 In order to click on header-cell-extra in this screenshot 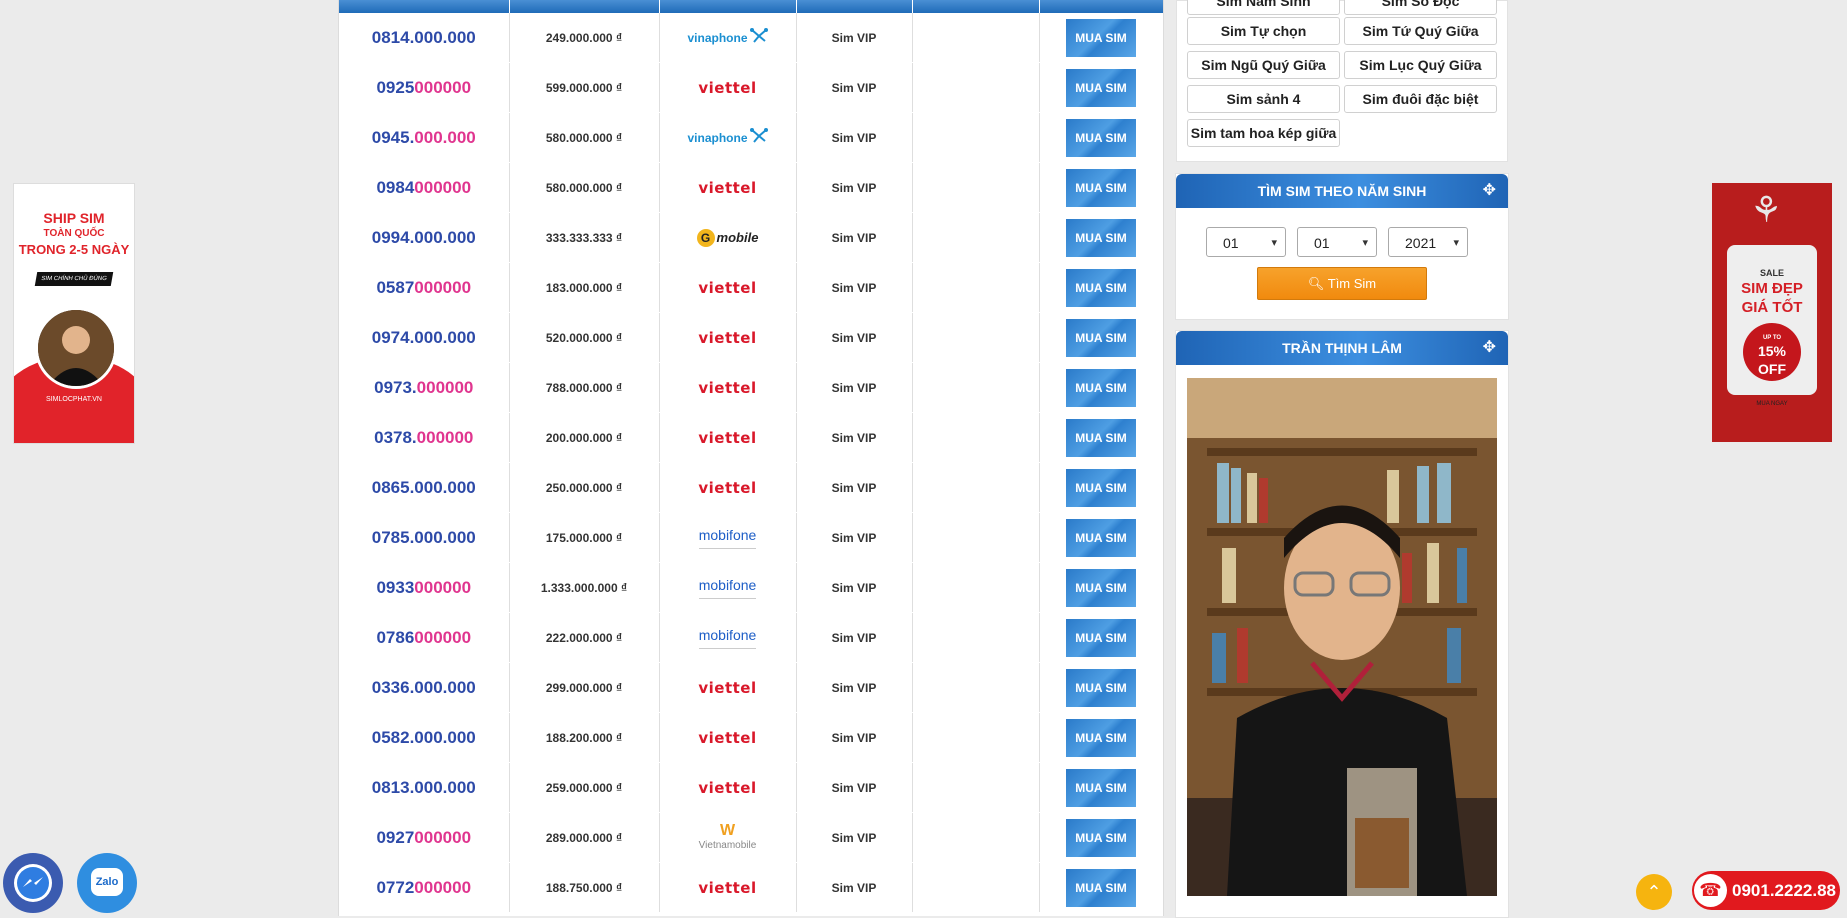, I will do `click(976, 6)`.